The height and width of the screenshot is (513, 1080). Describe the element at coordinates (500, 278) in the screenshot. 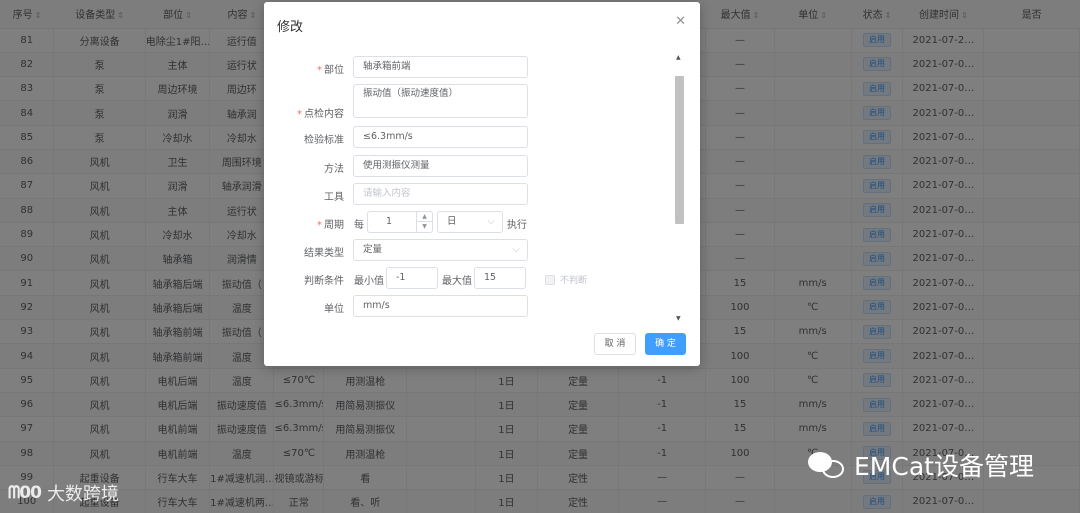

I see `max-input: 15` at that location.